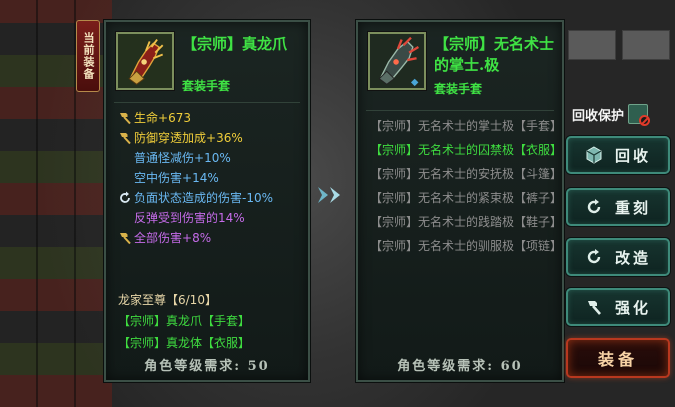 The image size is (675, 407). Describe the element at coordinates (213, 238) in the screenshot. I see `stat-row: 全部伤害 +8%` at that location.